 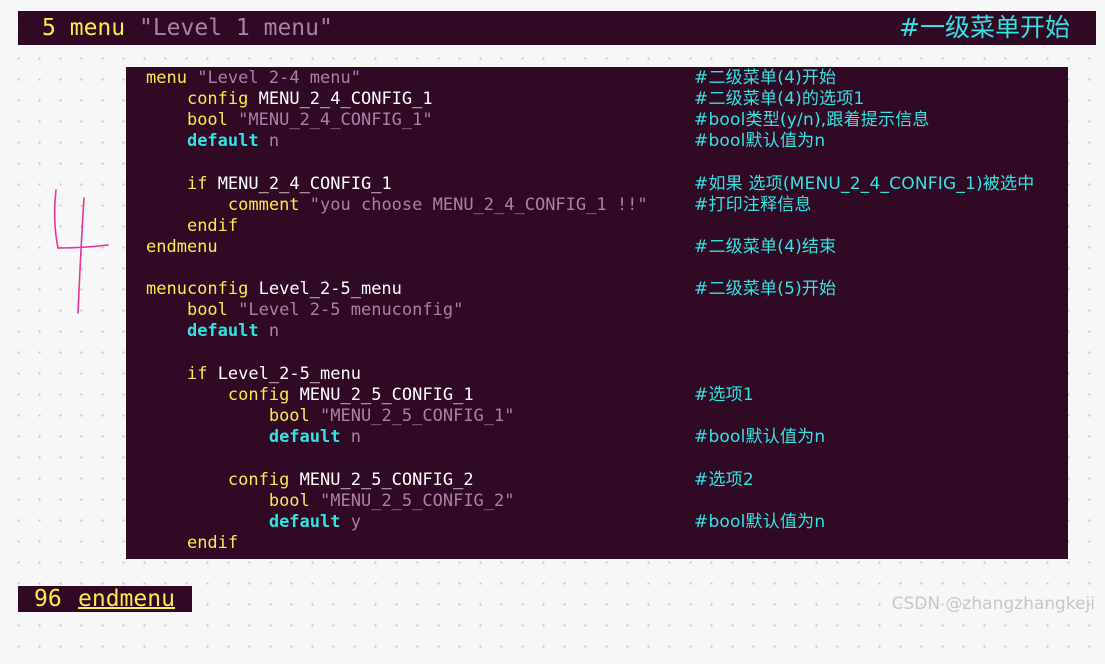 I want to click on line-number: 5, so click(x=49, y=28).